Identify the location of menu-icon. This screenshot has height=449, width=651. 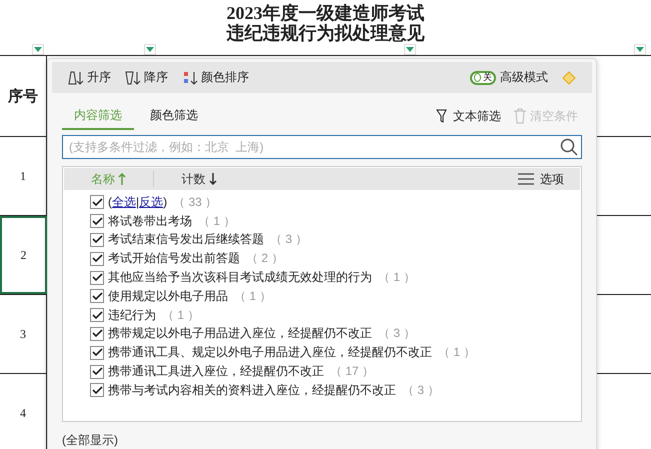
(526, 179).